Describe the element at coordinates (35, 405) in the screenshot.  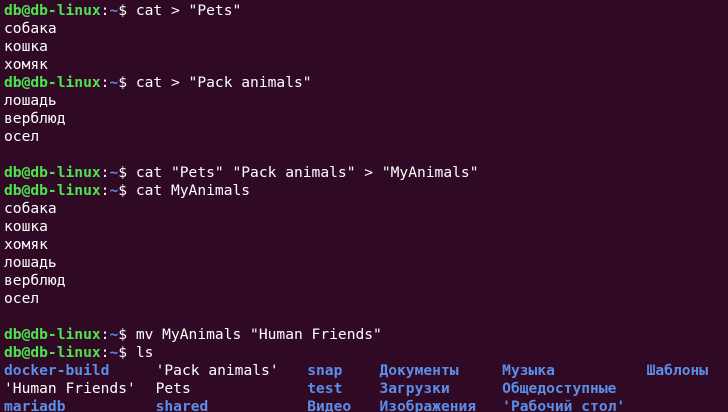
I see `ls-directory-entry: mariadb` at that location.